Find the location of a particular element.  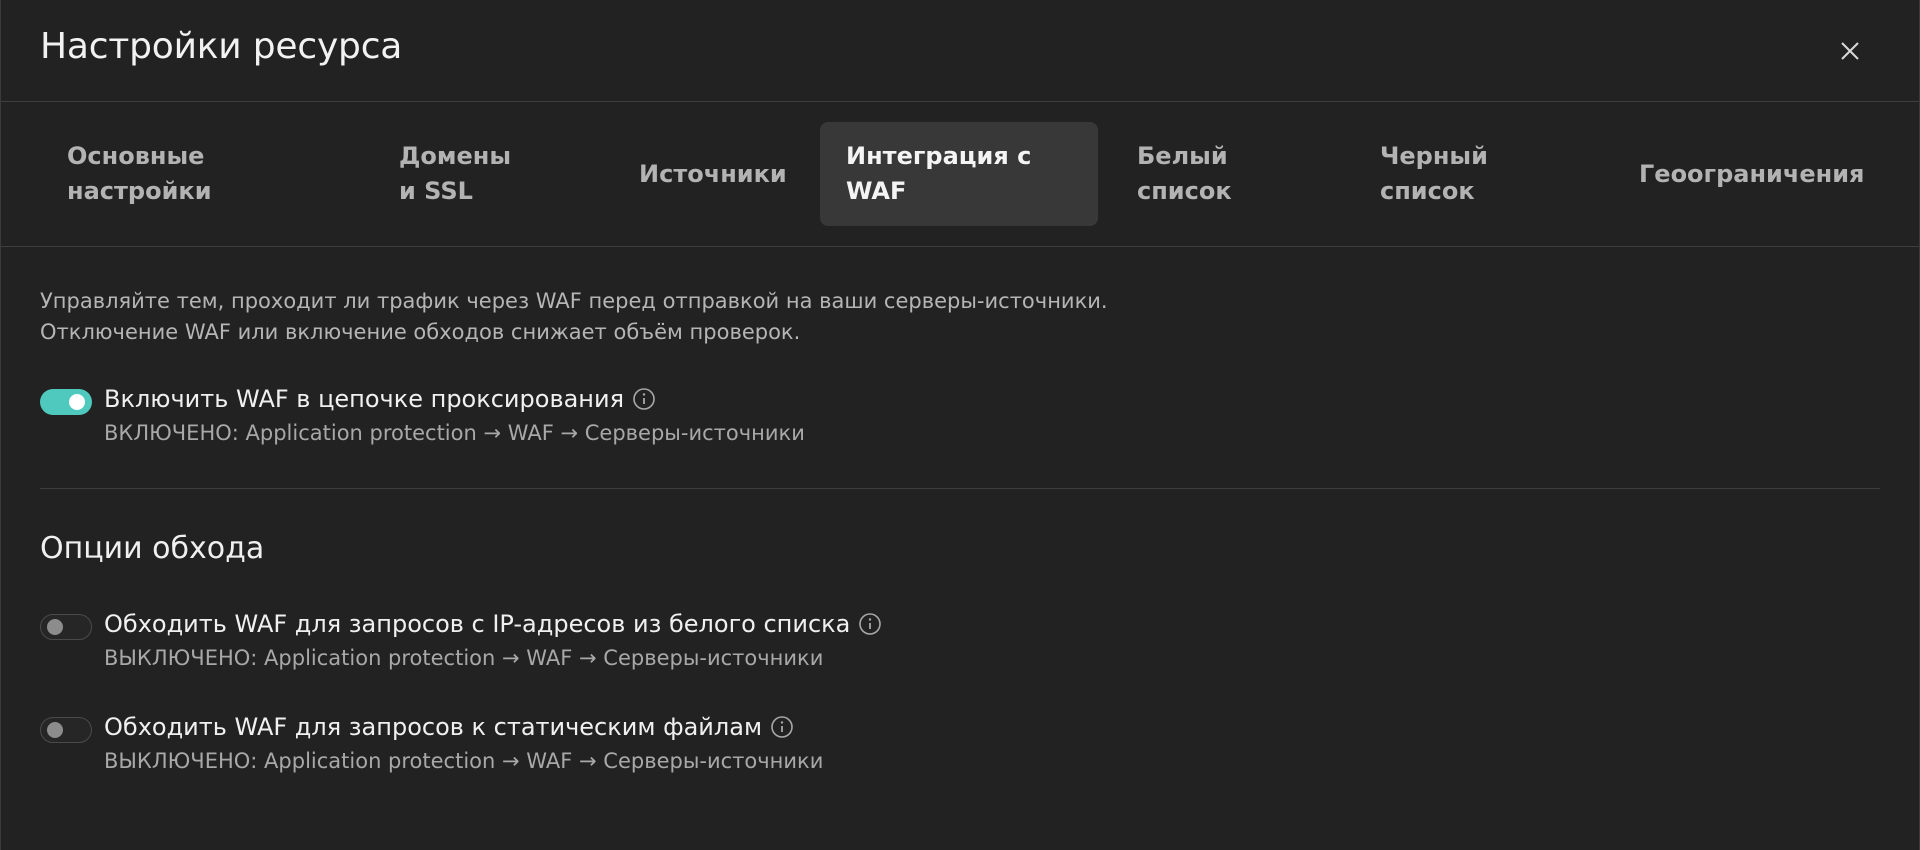

tab-waf-integration: Интеграция с WAF is located at coordinates (959, 174).